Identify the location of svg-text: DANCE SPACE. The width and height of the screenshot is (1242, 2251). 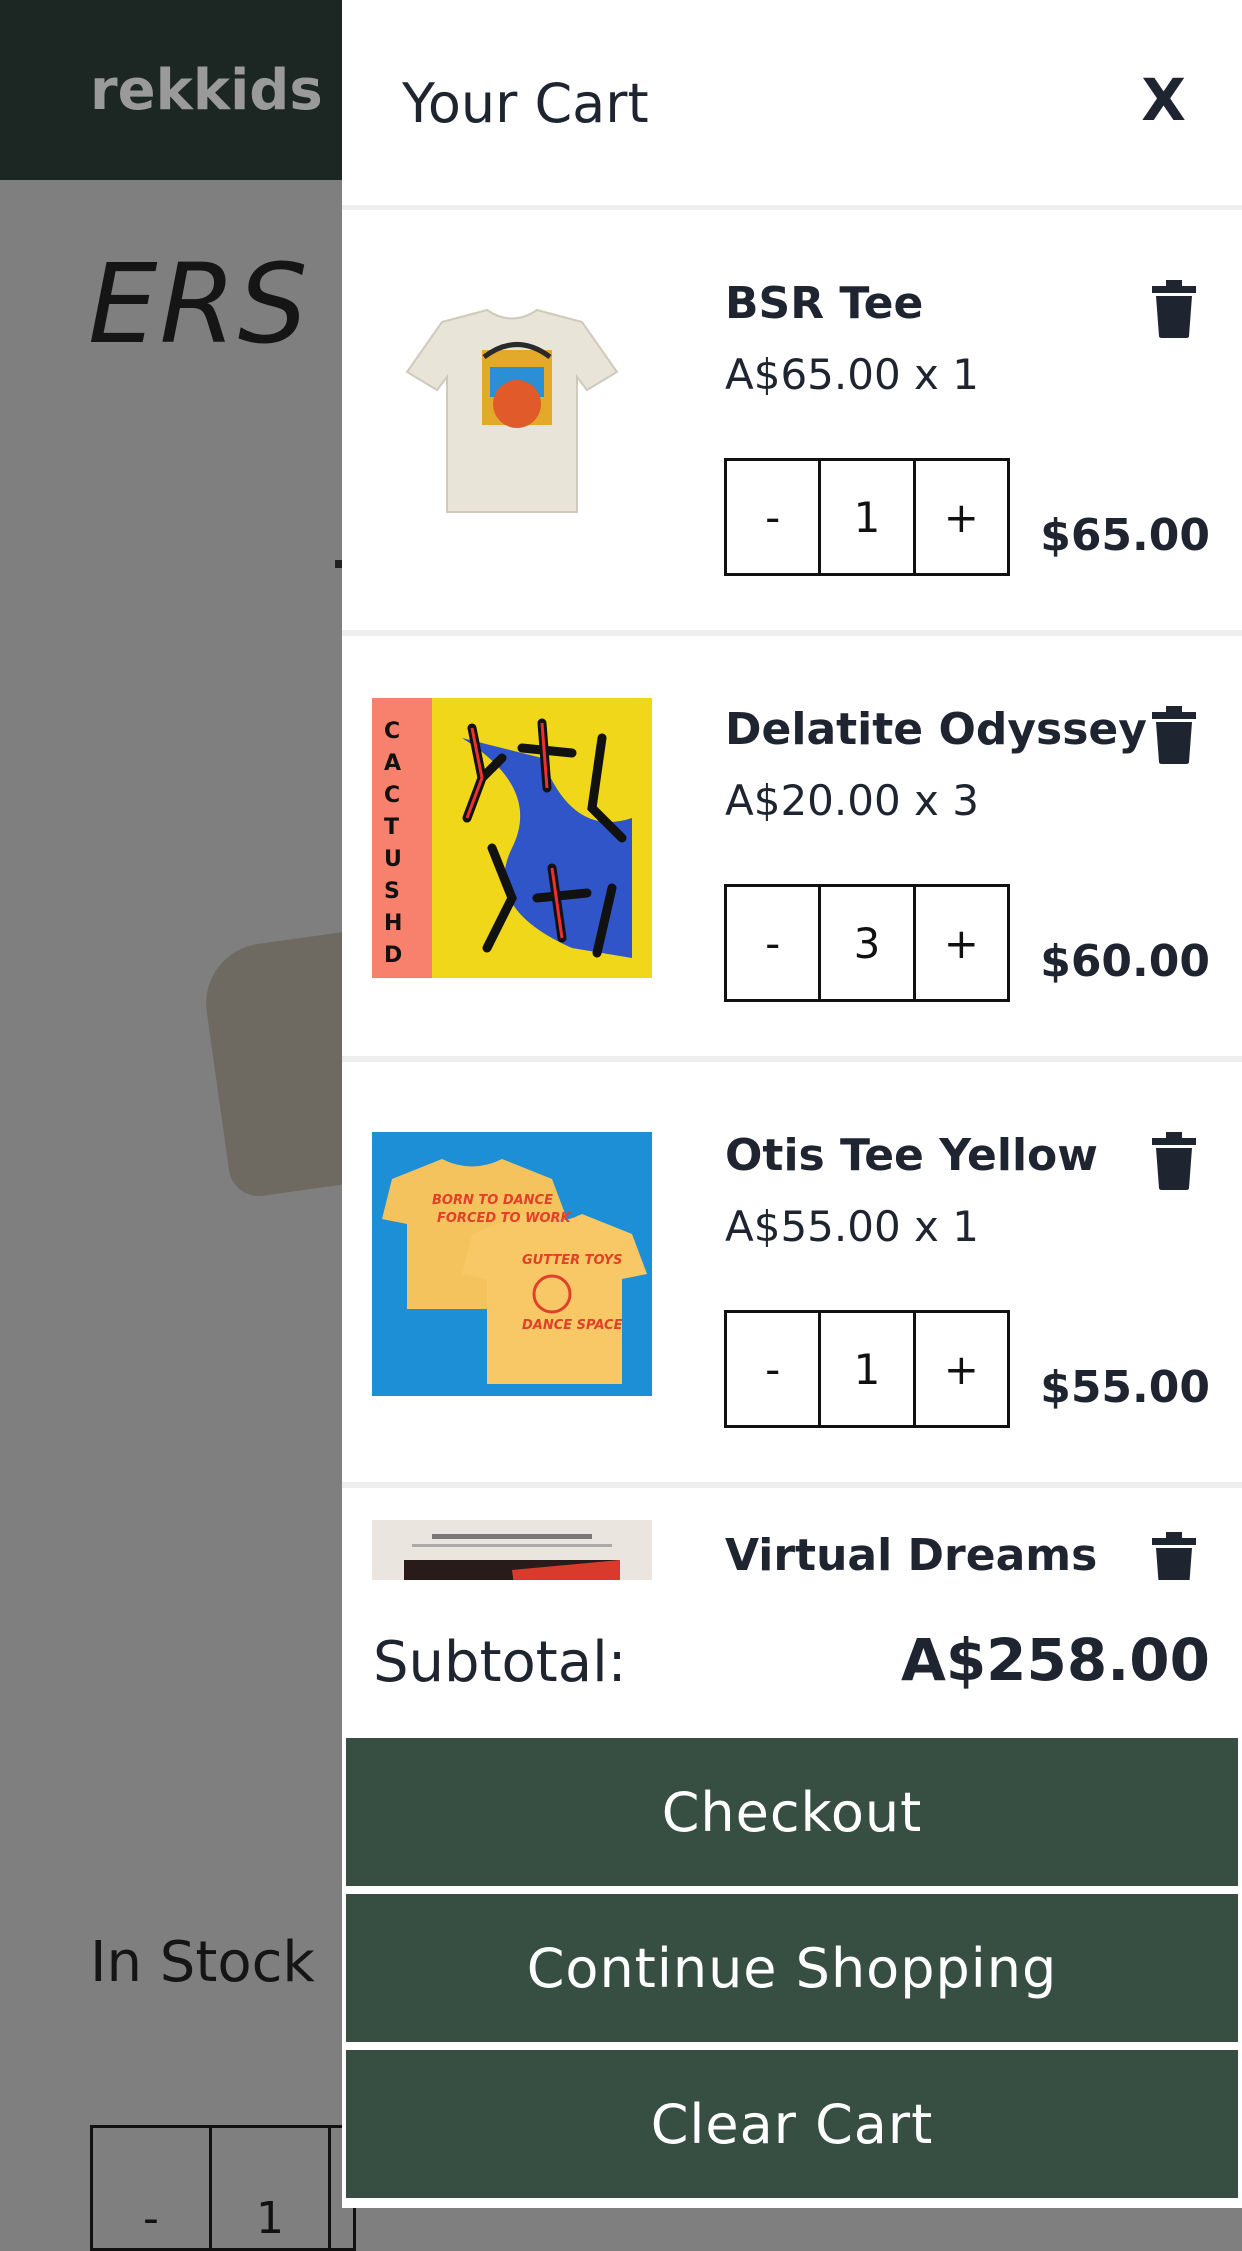
(572, 1325).